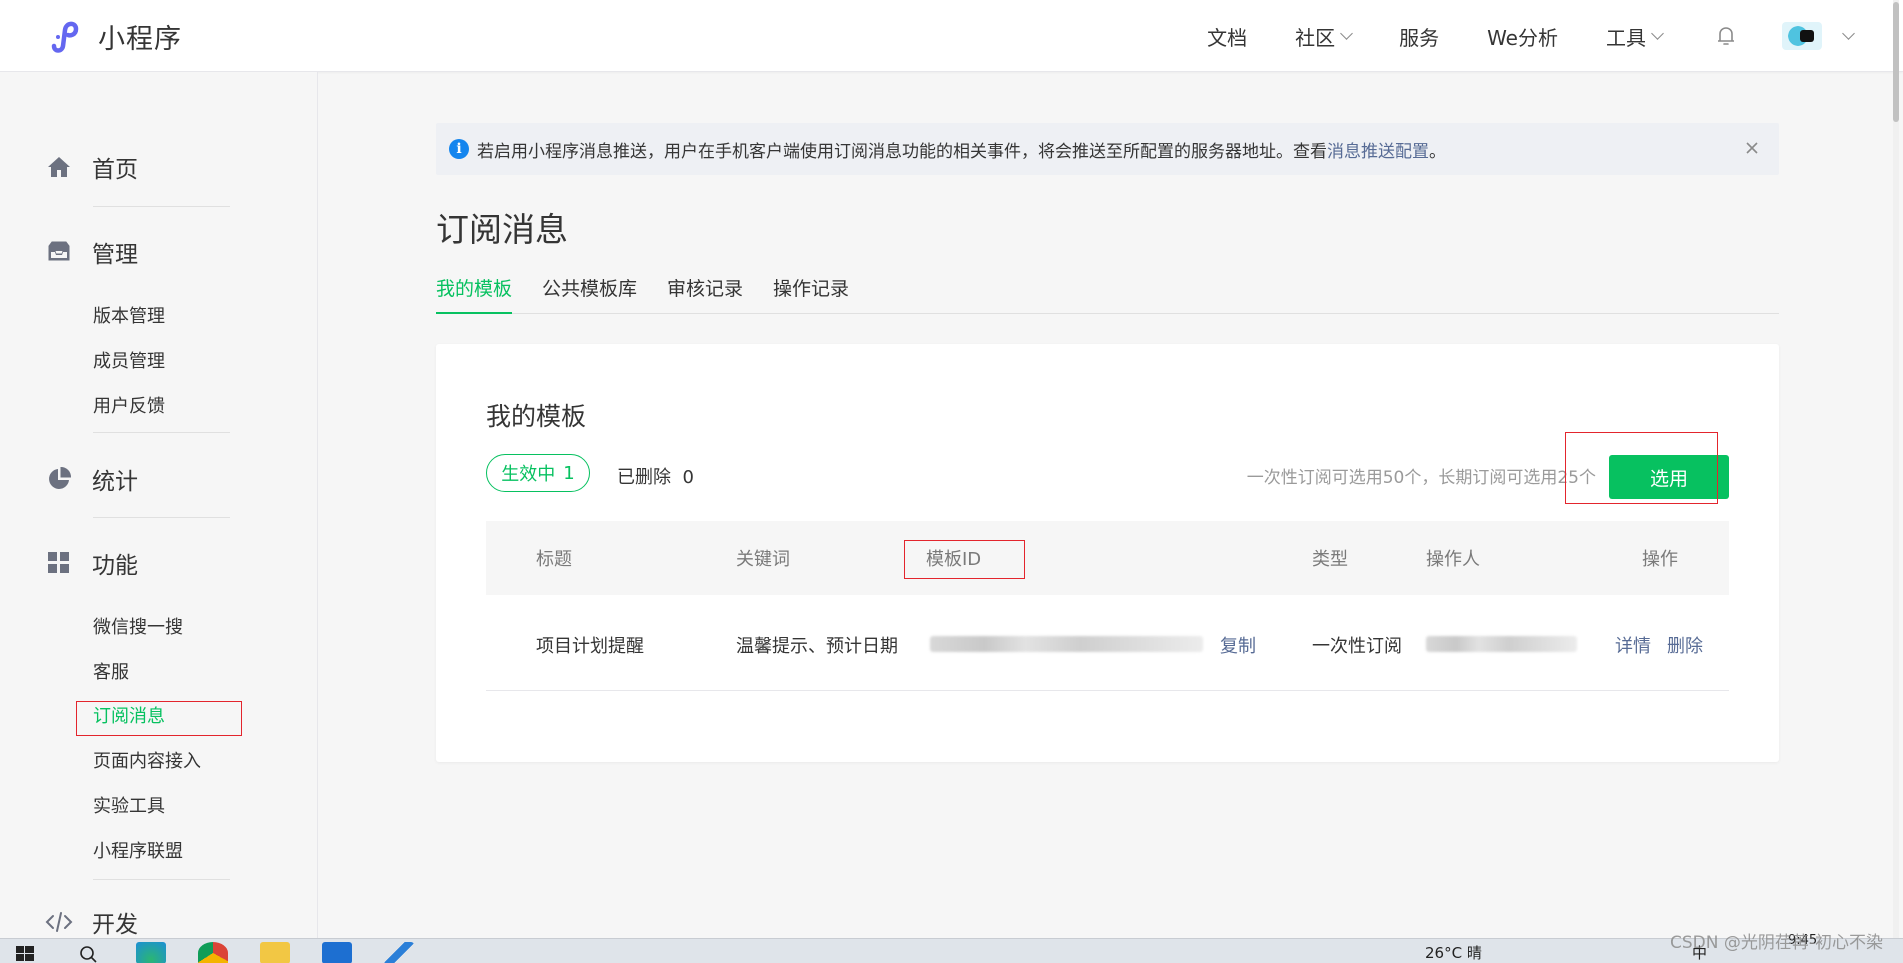 Image resolution: width=1903 pixels, height=963 pixels. What do you see at coordinates (1421, 478) in the screenshot?
I see `quota-text: 一次性订阅可选用50个，长期订阅可选用25个` at bounding box center [1421, 478].